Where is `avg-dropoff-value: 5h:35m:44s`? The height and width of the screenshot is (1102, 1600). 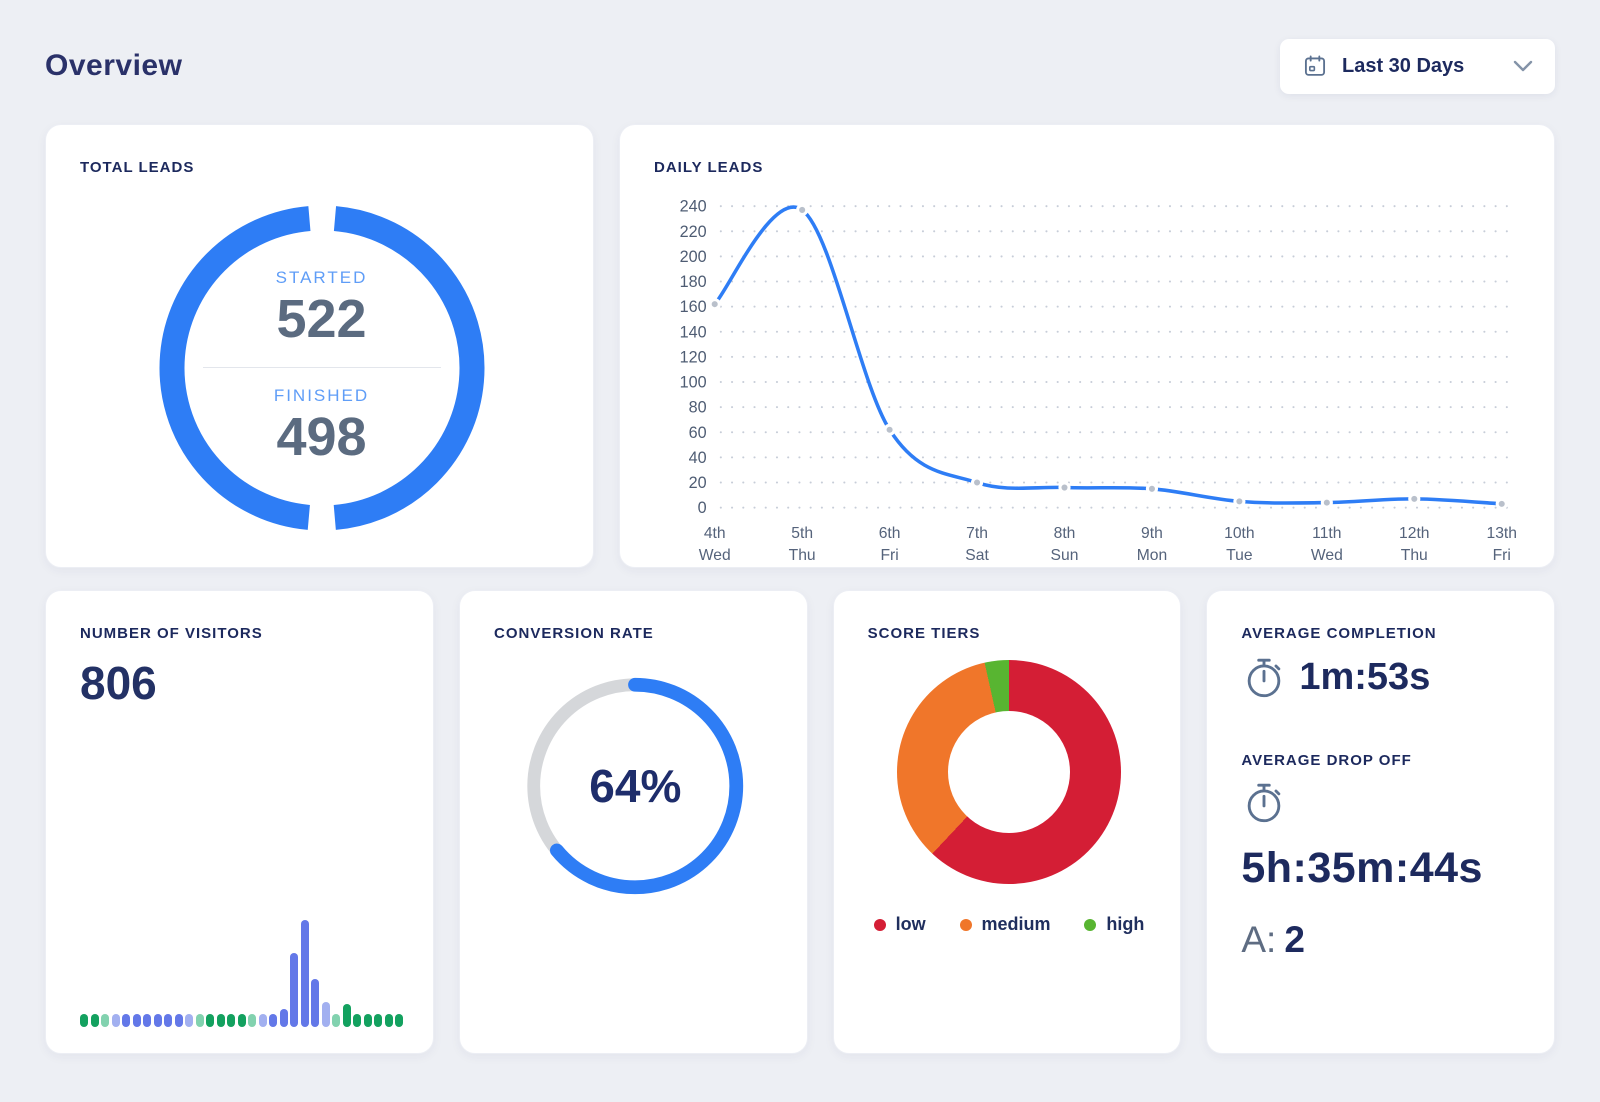 avg-dropoff-value: 5h:35m:44s is located at coordinates (1362, 868).